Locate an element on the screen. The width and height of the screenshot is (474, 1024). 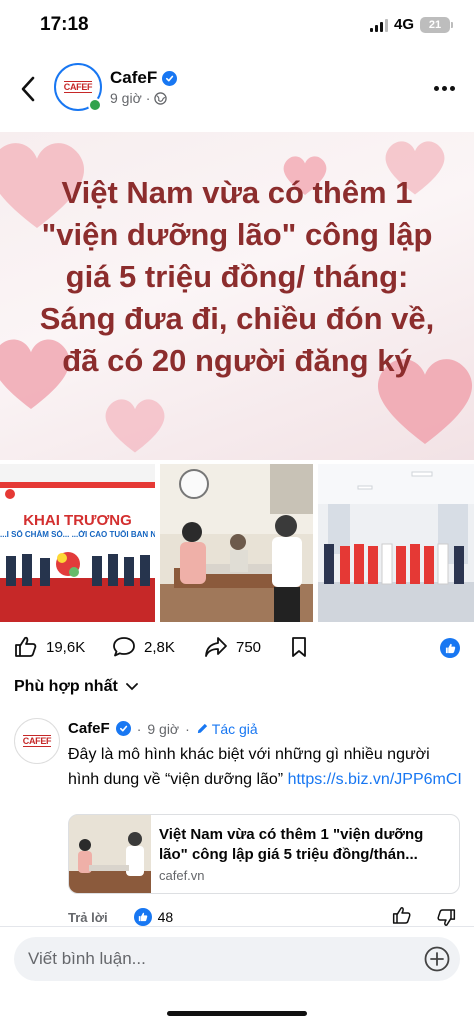
add-circle-icon is located at coordinates (437, 959).